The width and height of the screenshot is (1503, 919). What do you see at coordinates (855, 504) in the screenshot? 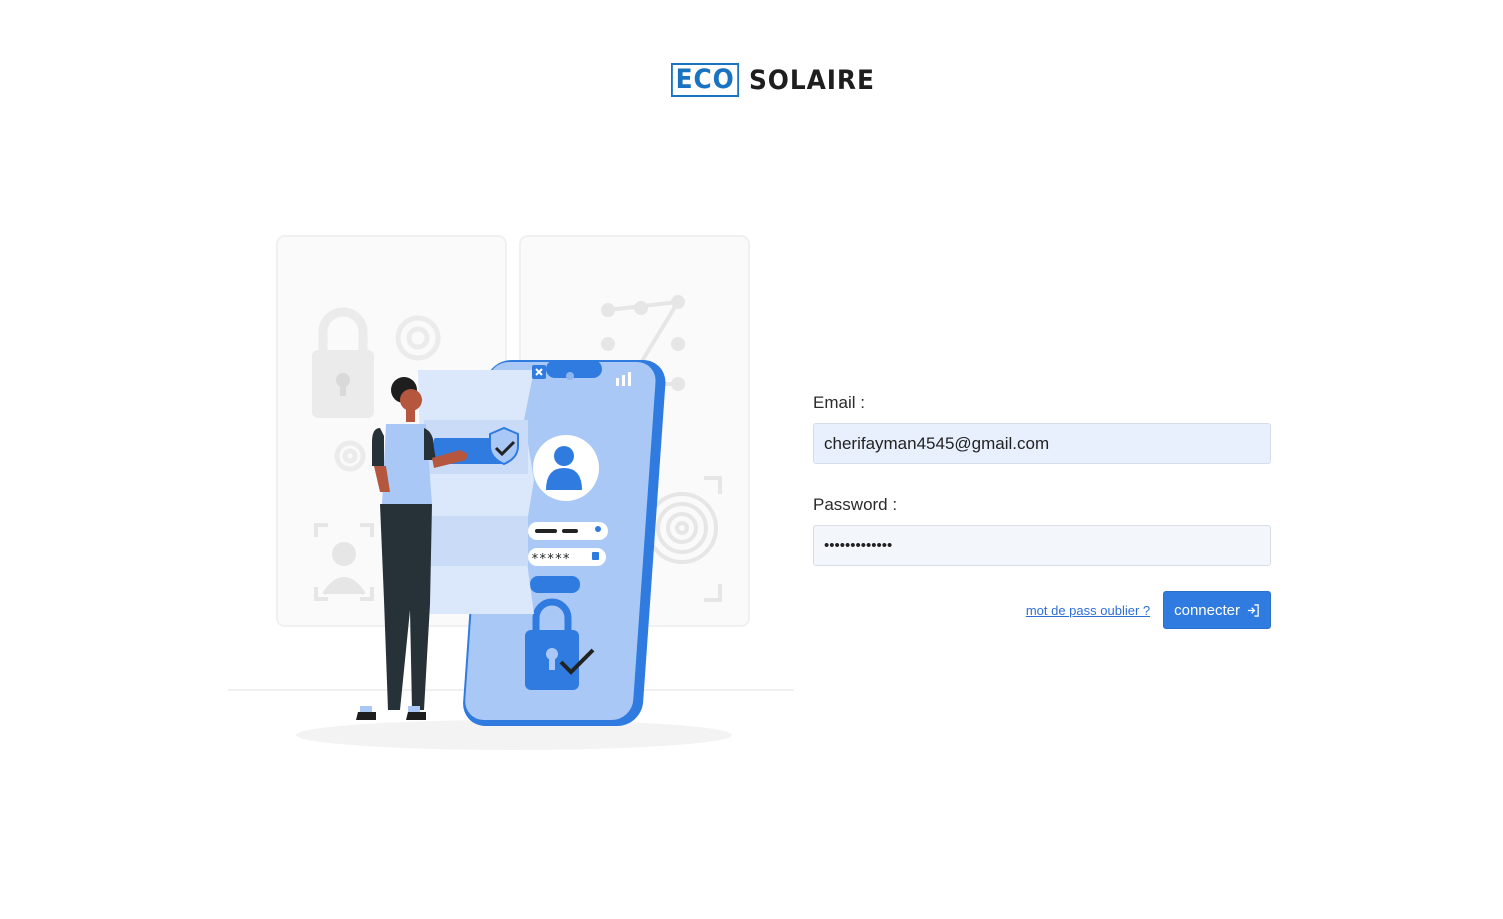
I see `password-label: Password :` at bounding box center [855, 504].